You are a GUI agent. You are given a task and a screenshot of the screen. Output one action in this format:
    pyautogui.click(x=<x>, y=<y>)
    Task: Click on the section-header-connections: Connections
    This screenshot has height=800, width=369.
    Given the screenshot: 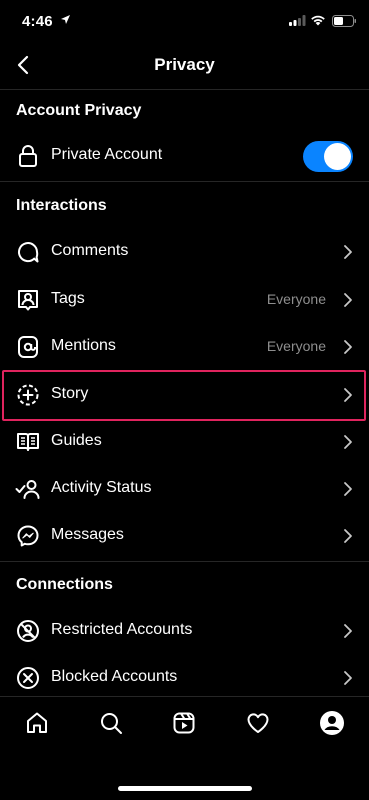 What is the action you would take?
    pyautogui.click(x=64, y=584)
    